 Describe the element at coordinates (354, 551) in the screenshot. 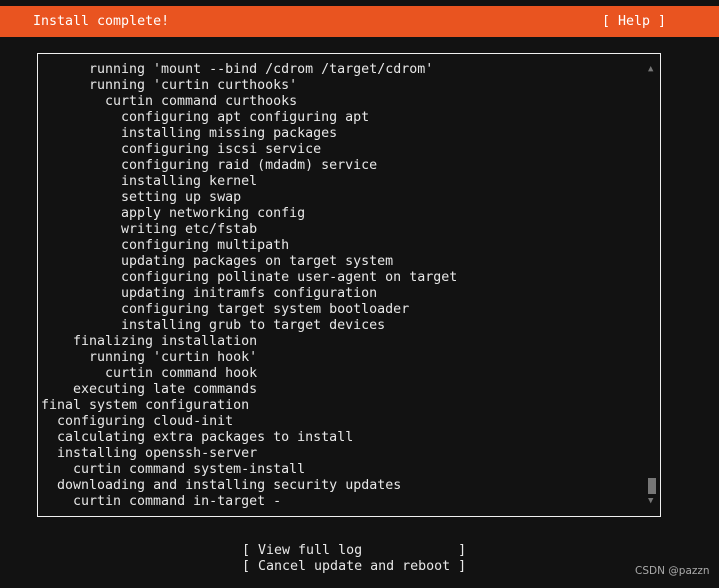

I see `view-full-log-button: [ View full log ]` at that location.